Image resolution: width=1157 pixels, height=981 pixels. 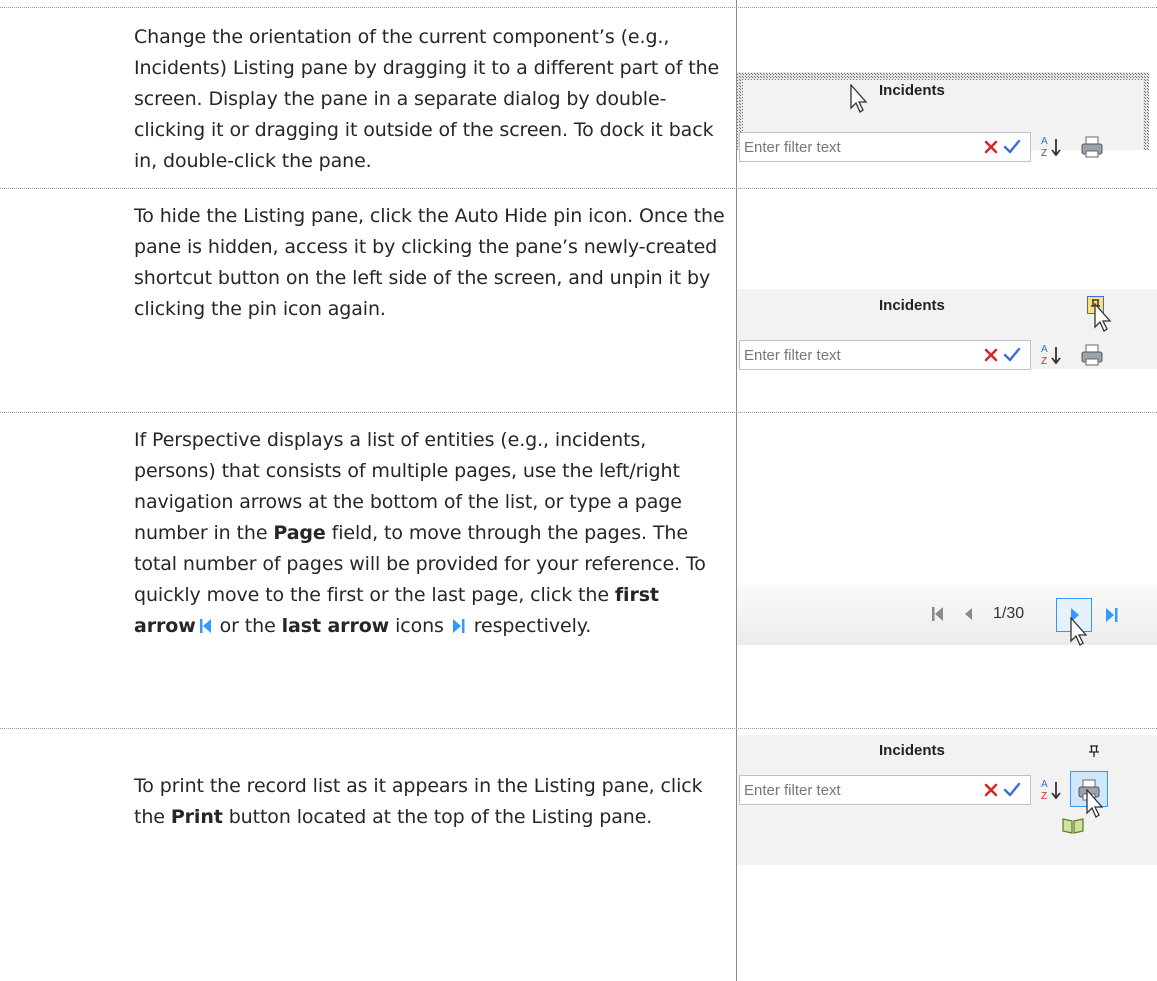 What do you see at coordinates (947, 570) in the screenshot?
I see `row3-screenshot: 1/30` at bounding box center [947, 570].